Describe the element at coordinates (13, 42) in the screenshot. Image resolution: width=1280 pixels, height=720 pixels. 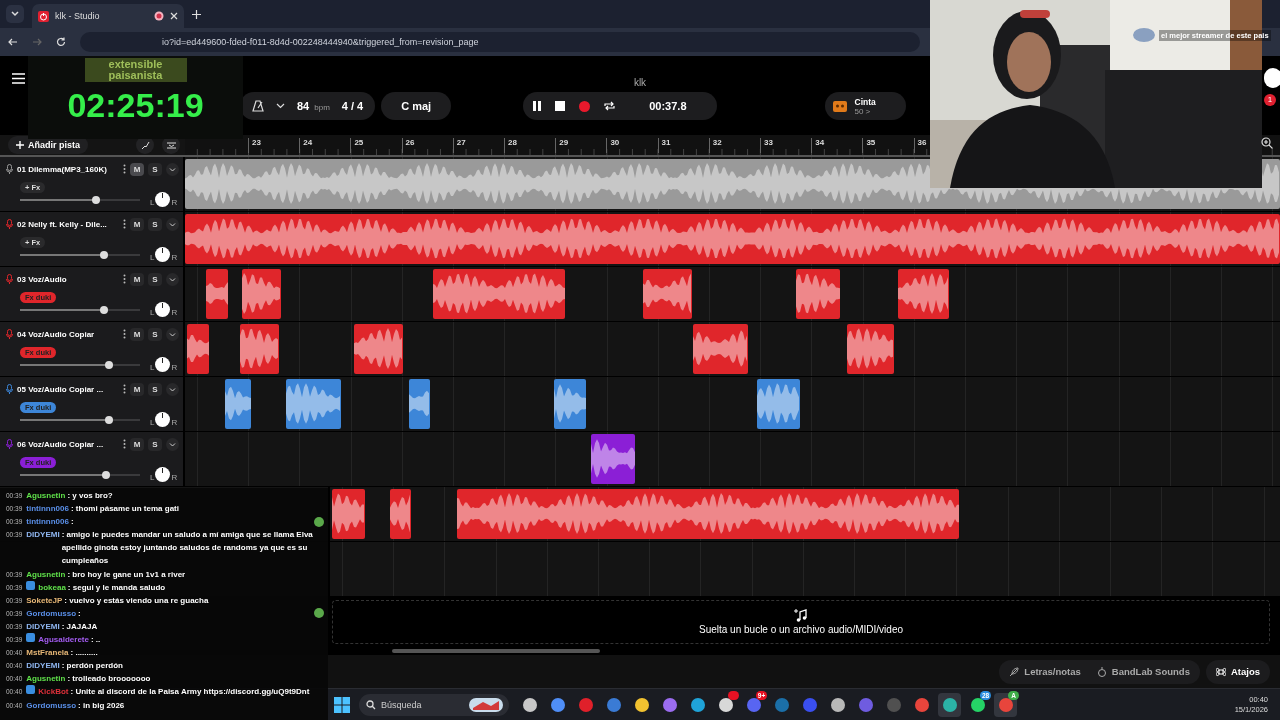
I see `back-icon` at that location.